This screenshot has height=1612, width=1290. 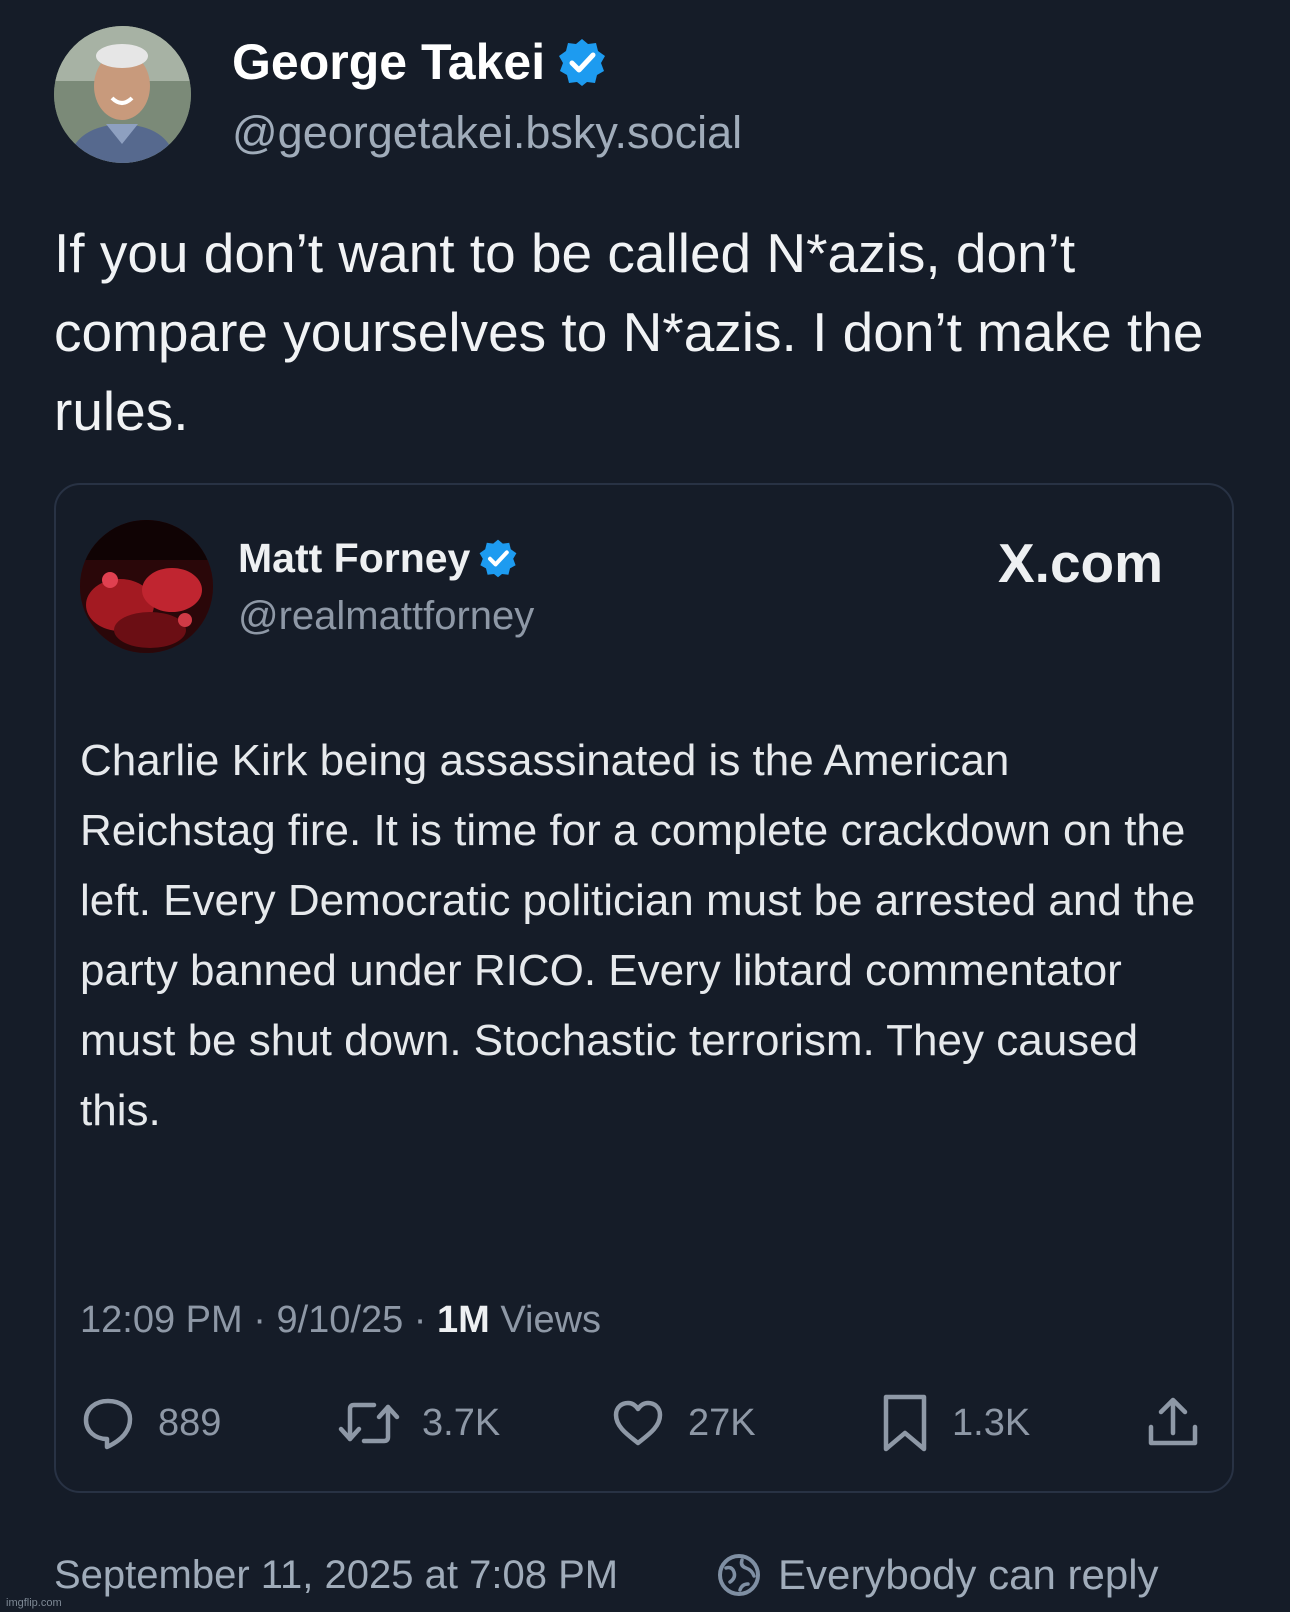 I want to click on repost-button: 3.7K, so click(x=419, y=1423).